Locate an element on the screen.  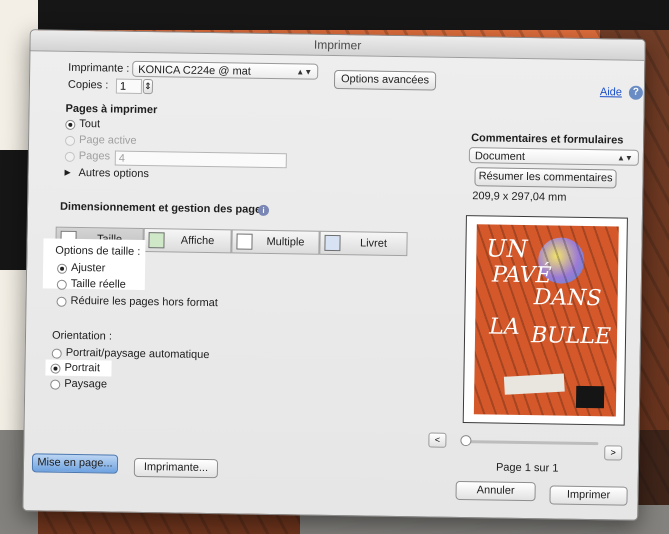
radio-pages is located at coordinates (69, 156).